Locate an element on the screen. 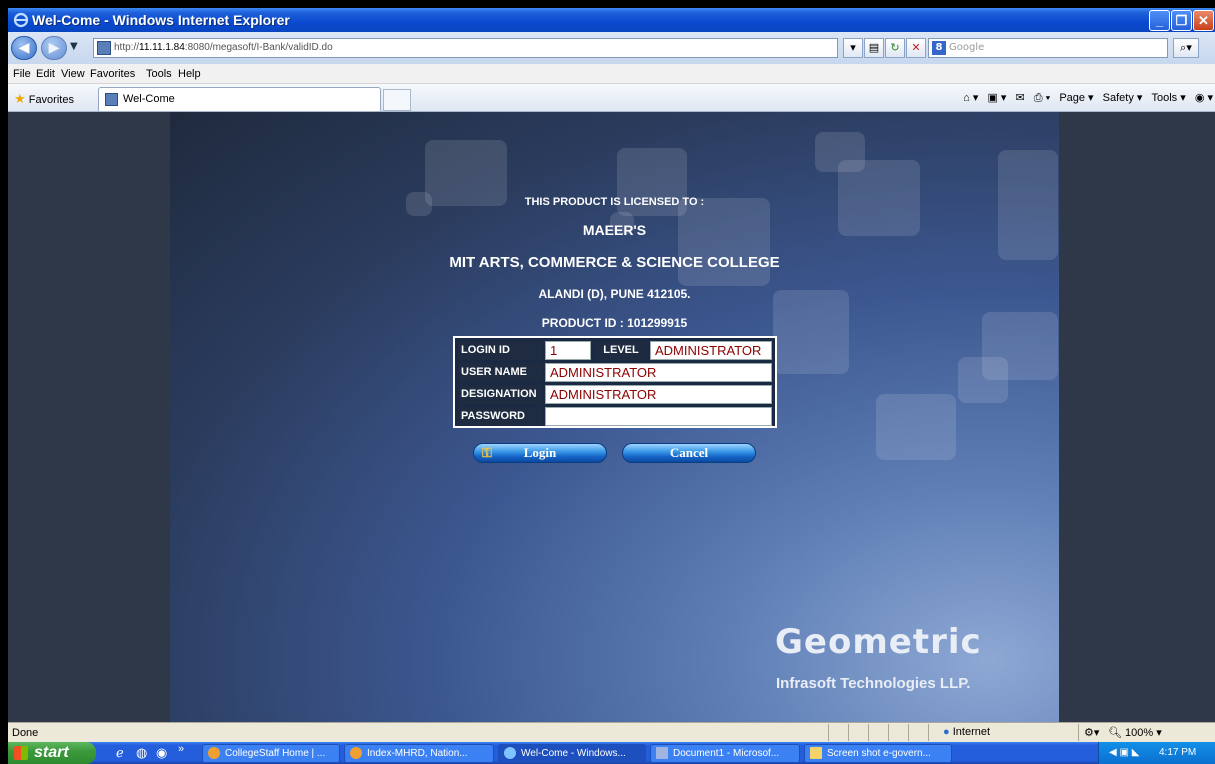 This screenshot has height=764, width=1215. start-button: start is located at coordinates (52, 753).